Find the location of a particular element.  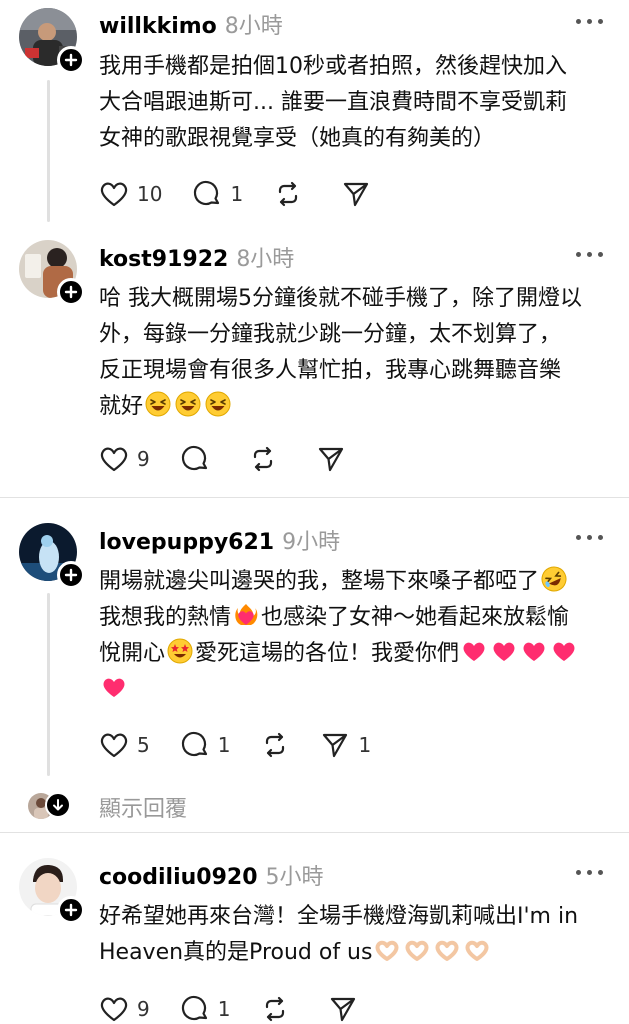

post-text-line-with-emoji: 悅開心 愛死這場的各位！我愛你們 is located at coordinates (356, 654).